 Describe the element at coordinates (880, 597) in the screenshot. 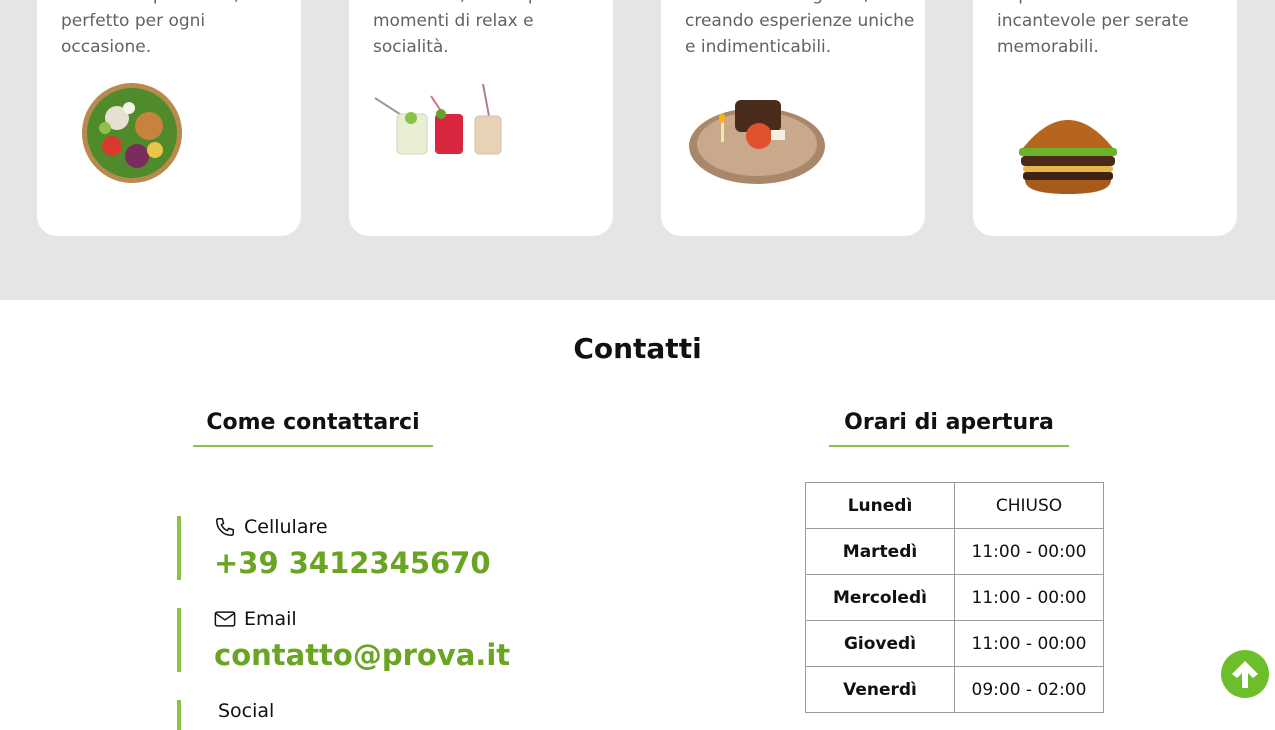

I see `hours-day: Mercoledì` at that location.